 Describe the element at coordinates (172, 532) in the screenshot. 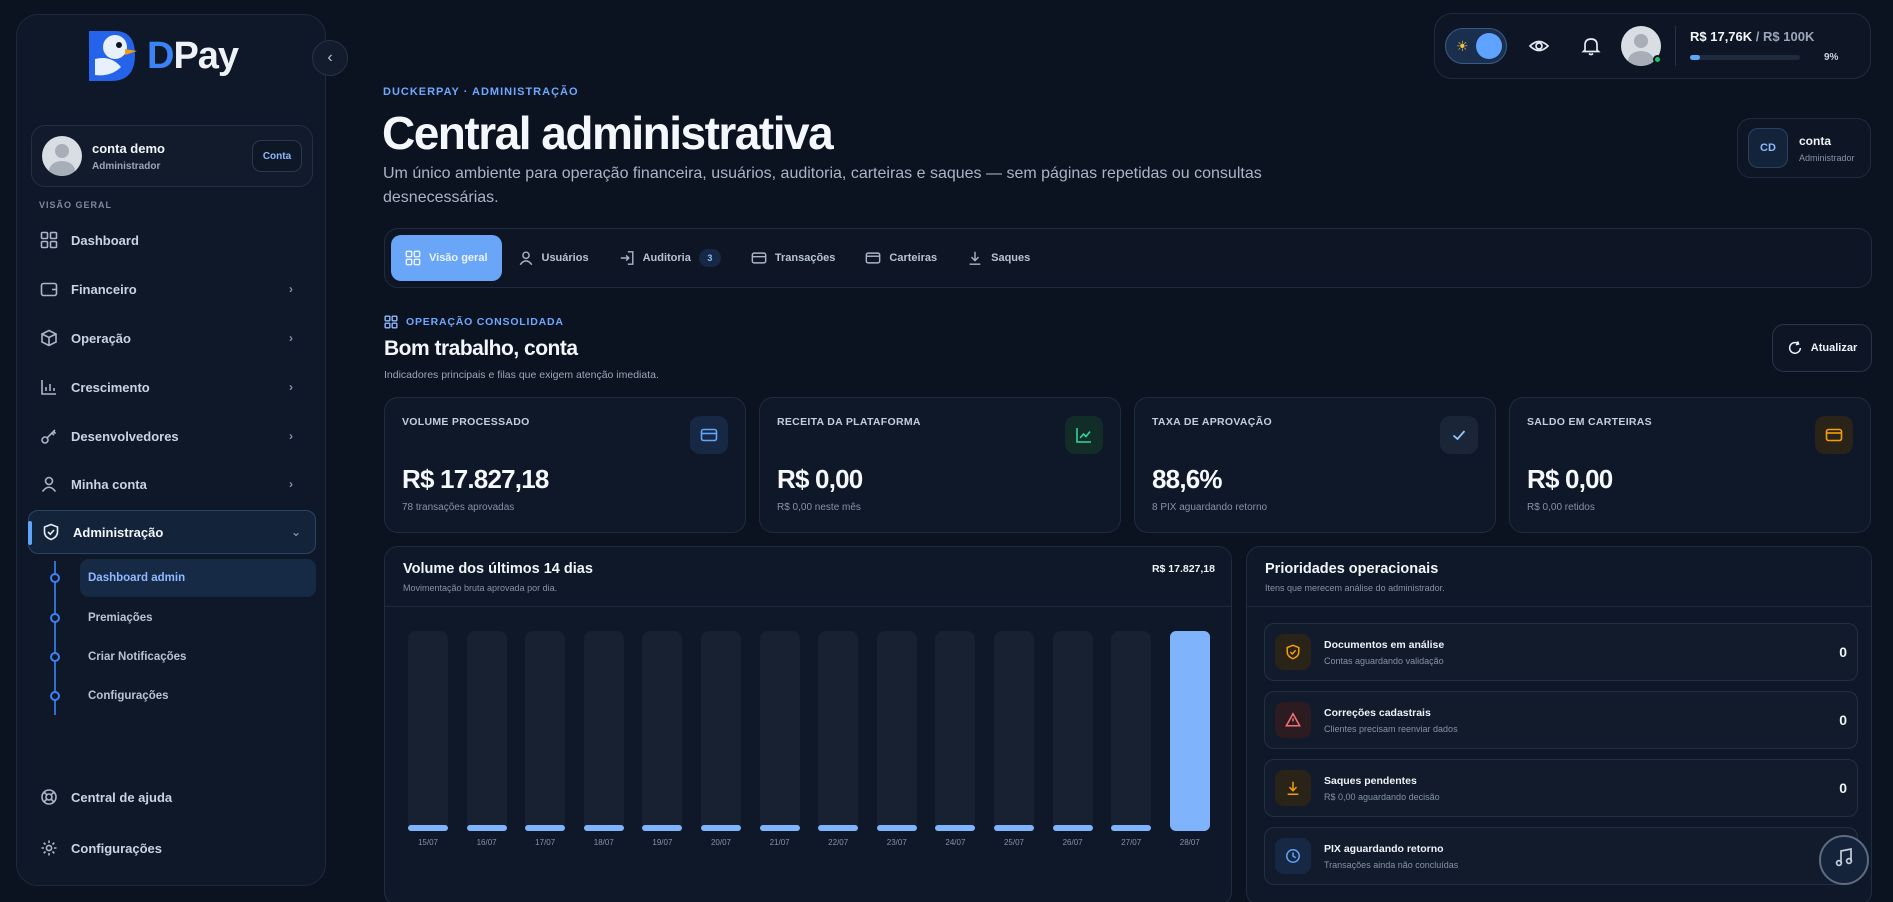

I see `sidebar-item-administracao: Administração ⌄` at that location.